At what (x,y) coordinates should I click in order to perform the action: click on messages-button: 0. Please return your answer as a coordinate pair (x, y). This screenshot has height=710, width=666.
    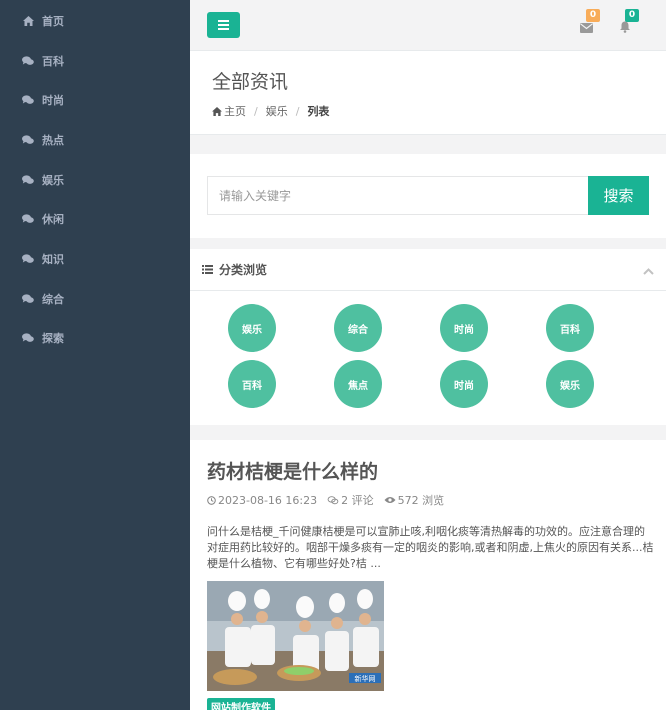
    Looking at the image, I should click on (590, 21).